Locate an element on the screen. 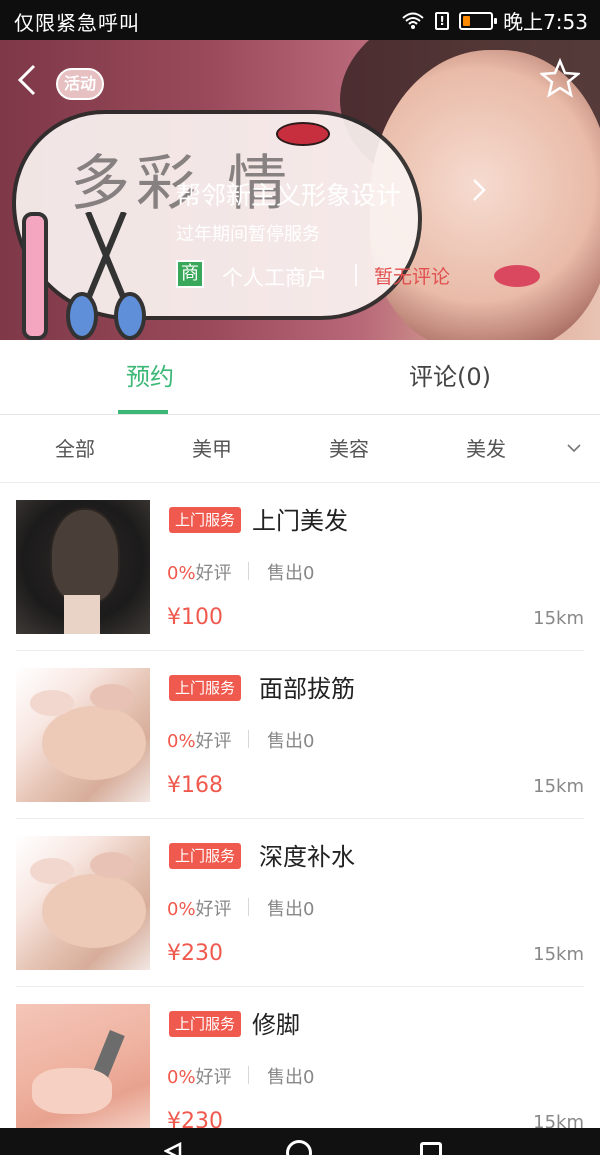  comb-icon is located at coordinates (35, 276).